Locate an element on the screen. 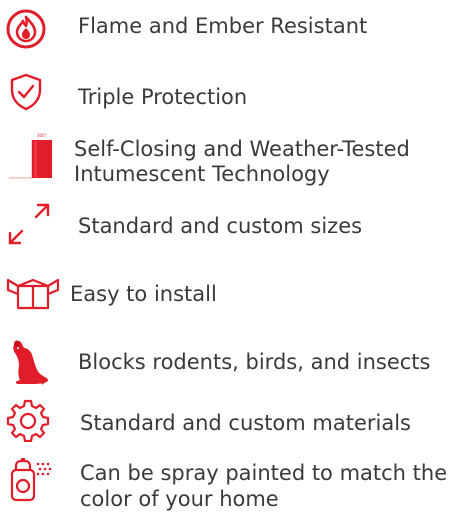 The height and width of the screenshot is (520, 465). flame-icon is located at coordinates (26, 29).